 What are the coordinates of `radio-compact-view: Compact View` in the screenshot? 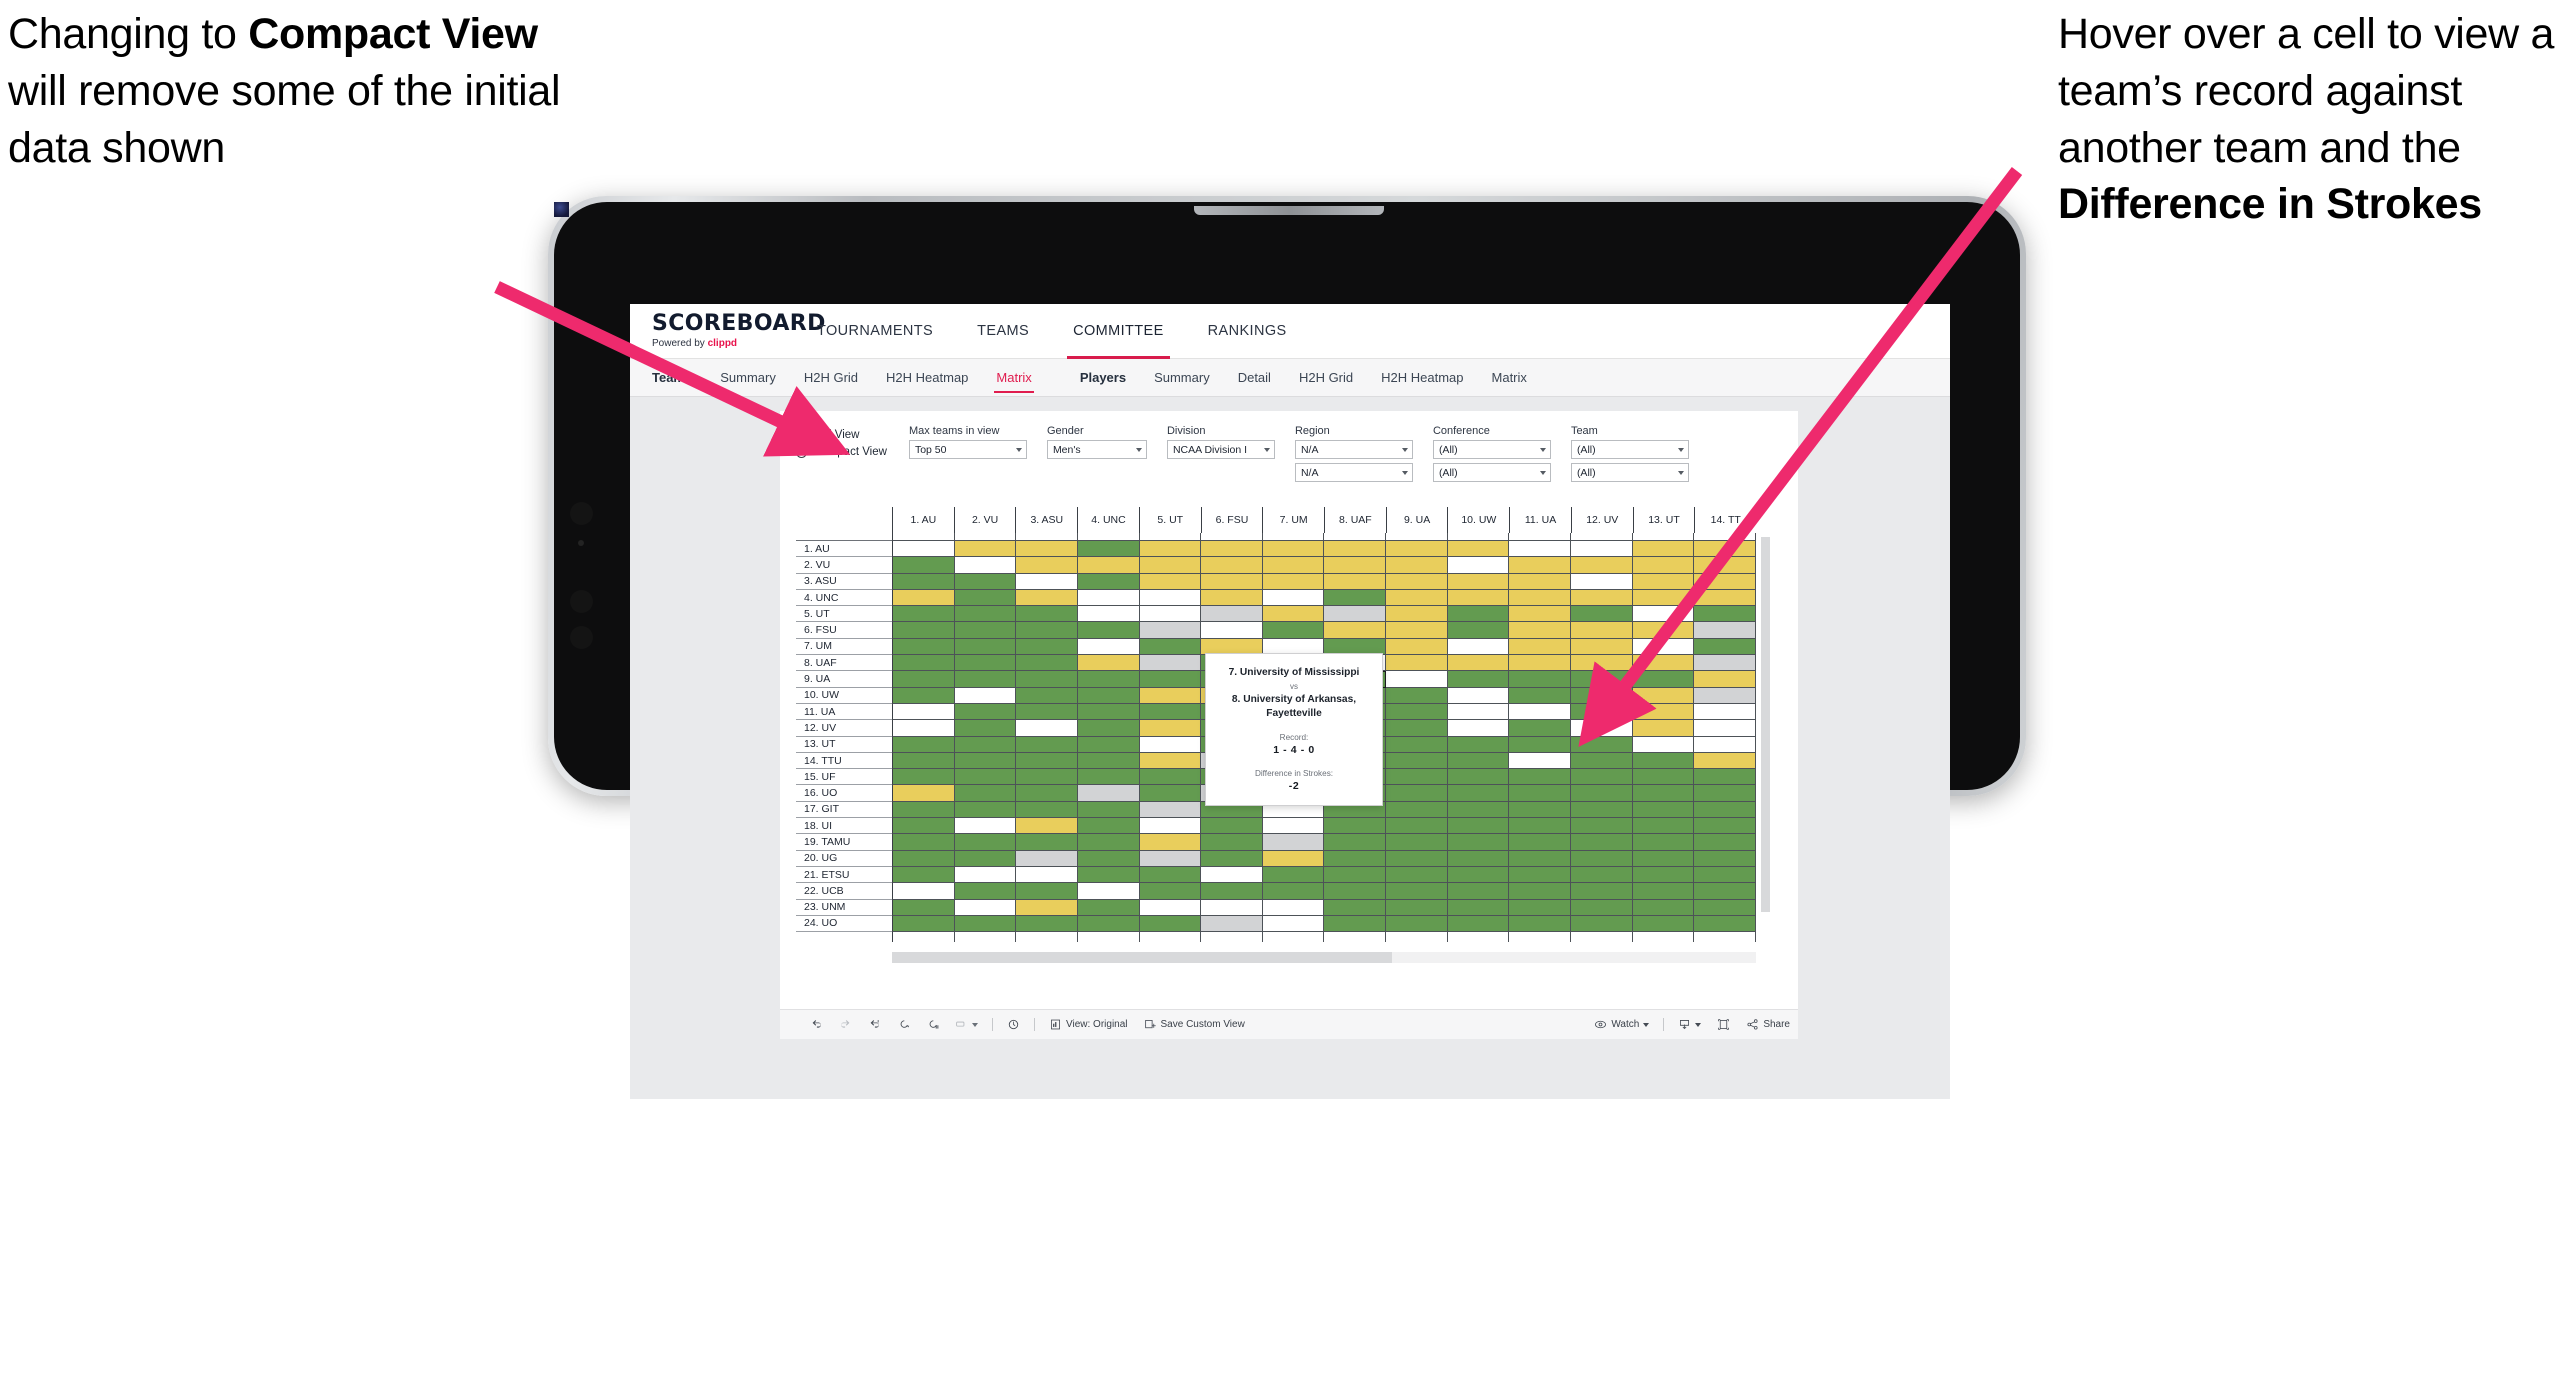 It's located at (841, 452).